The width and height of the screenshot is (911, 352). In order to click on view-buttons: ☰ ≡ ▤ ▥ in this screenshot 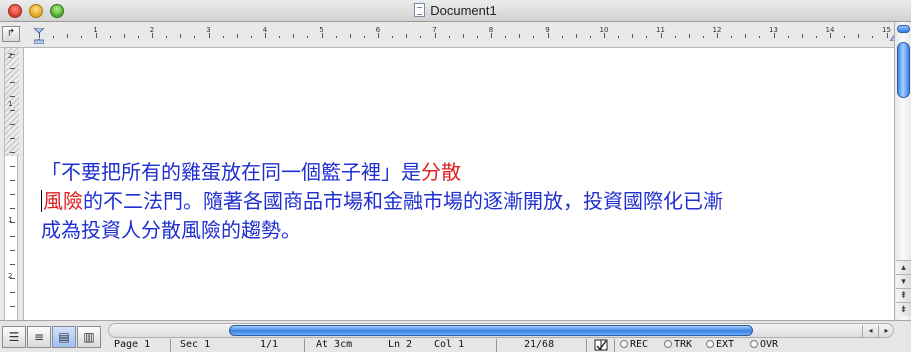, I will do `click(52, 337)`.